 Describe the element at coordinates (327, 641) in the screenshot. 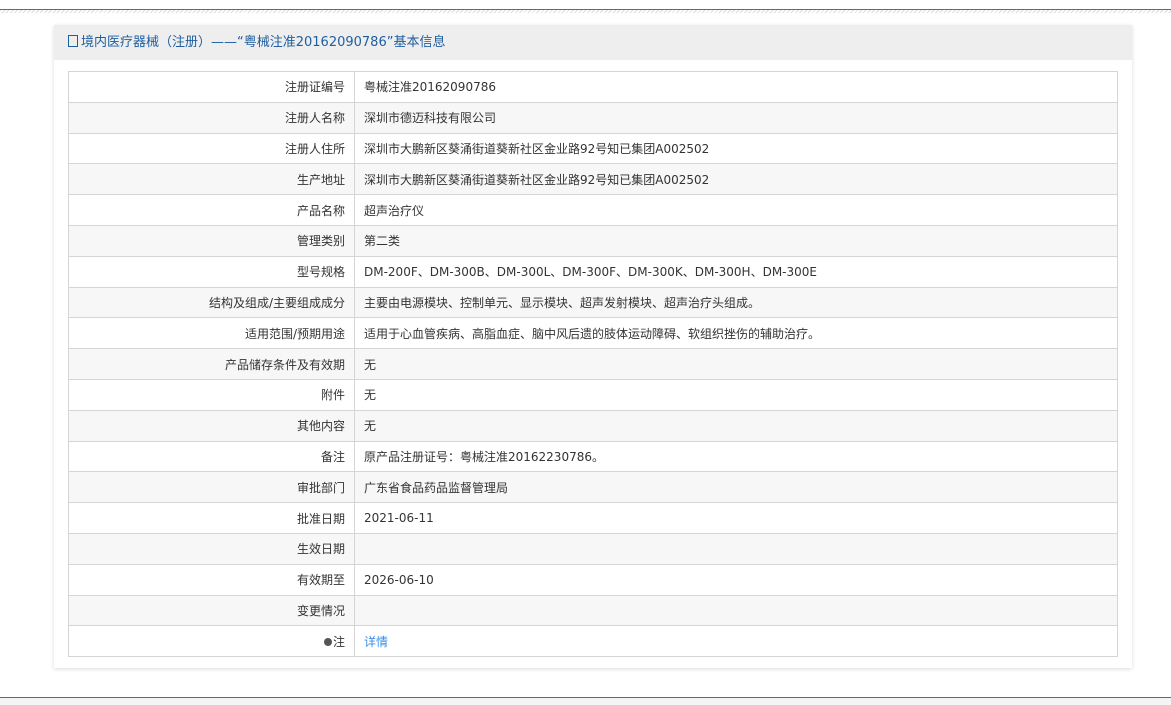

I see `note-icon` at that location.